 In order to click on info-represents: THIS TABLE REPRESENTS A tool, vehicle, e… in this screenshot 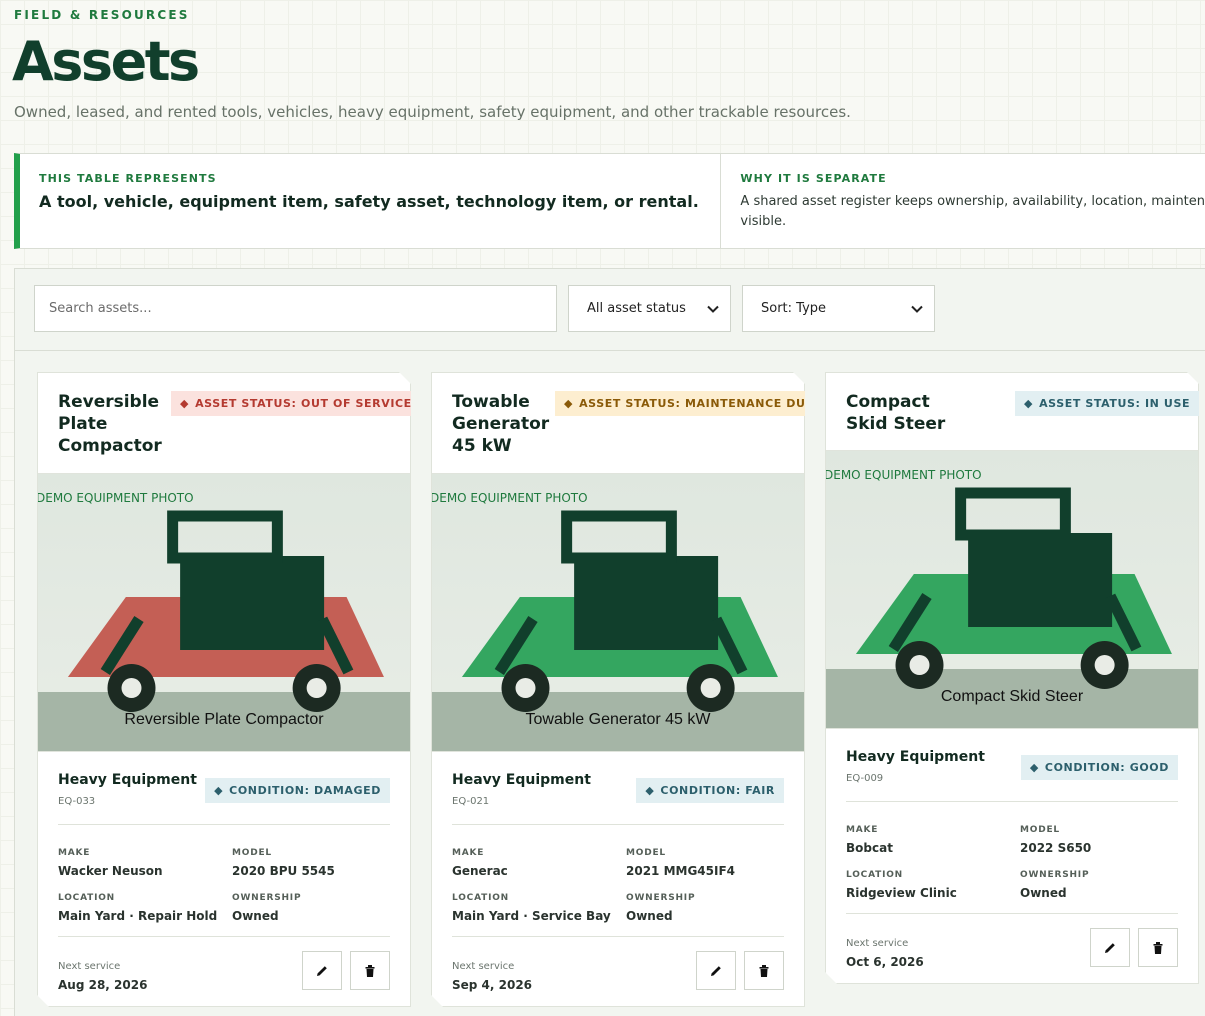, I will do `click(371, 201)`.